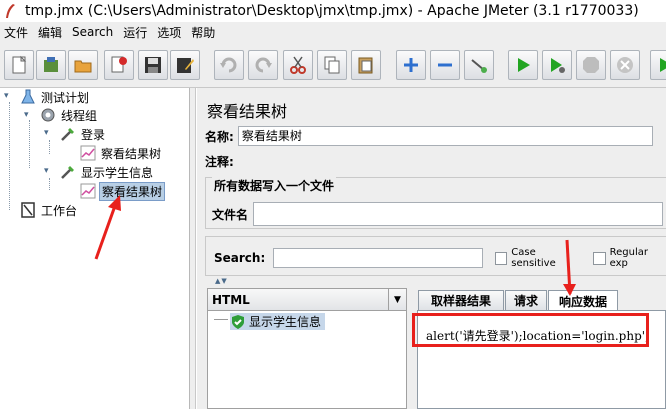 This screenshot has height=409, width=666. I want to click on start-button, so click(523, 65).